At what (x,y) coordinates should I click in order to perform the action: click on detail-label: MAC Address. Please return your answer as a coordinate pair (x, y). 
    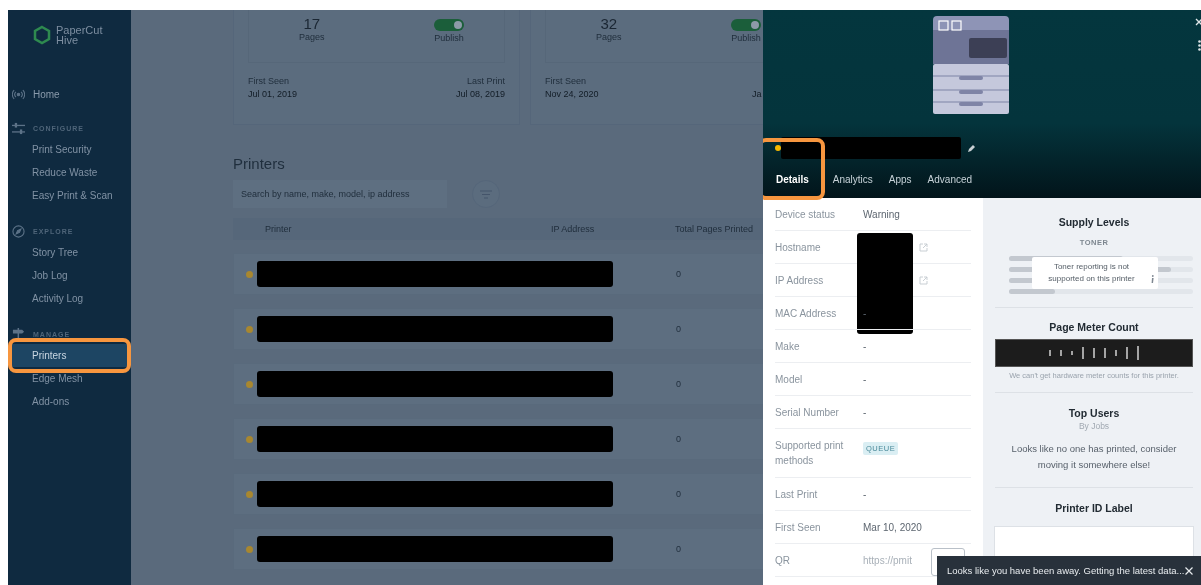
    Looking at the image, I should click on (806, 313).